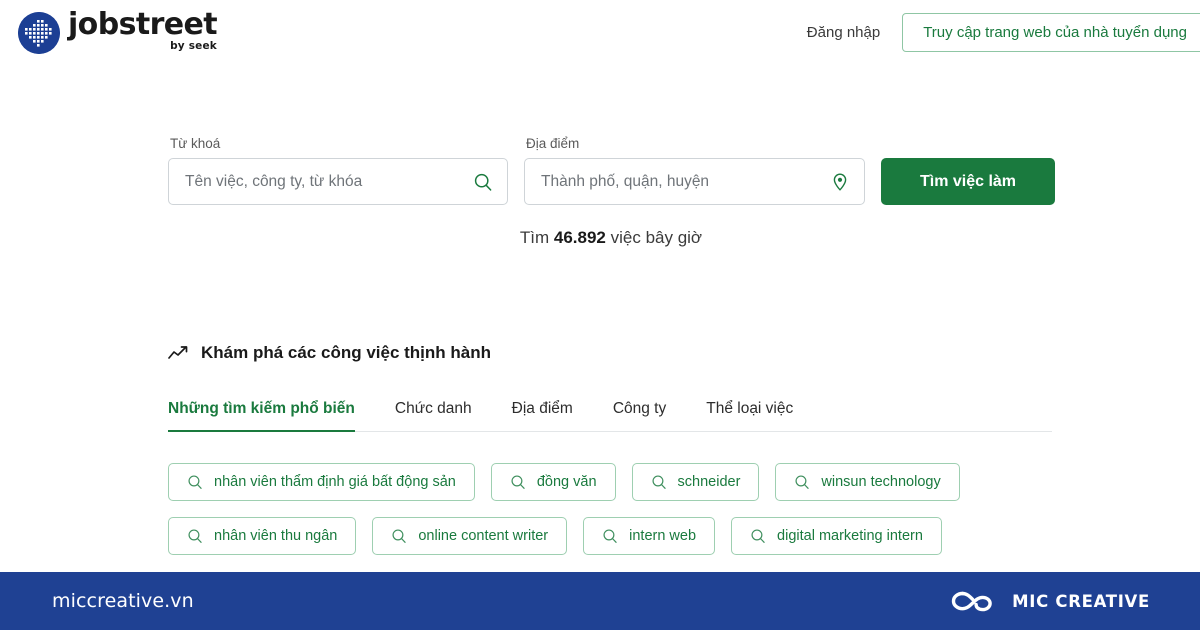 Image resolution: width=1200 pixels, height=630 pixels. What do you see at coordinates (663, 536) in the screenshot?
I see `chip-label: intern web` at bounding box center [663, 536].